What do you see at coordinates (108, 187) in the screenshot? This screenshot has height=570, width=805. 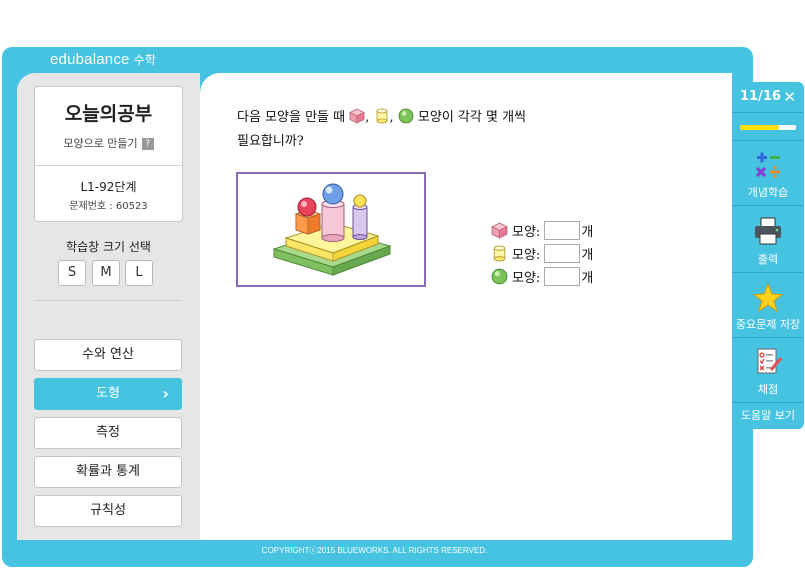 I see `lesson-level: L1-92단계` at bounding box center [108, 187].